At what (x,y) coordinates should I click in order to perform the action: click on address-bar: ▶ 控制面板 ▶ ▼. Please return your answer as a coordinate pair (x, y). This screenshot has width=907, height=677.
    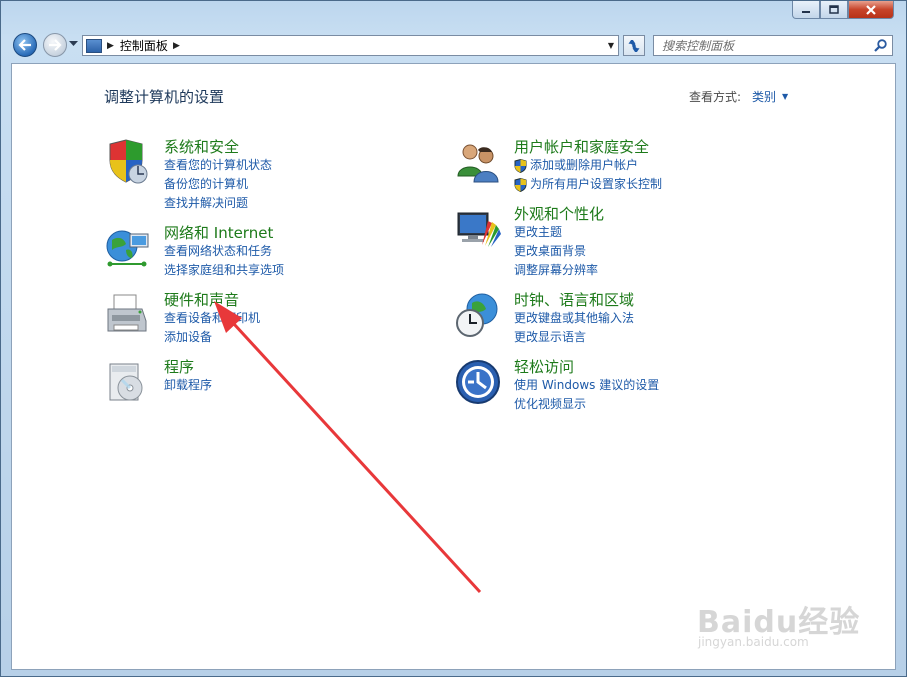
    Looking at the image, I should click on (350, 45).